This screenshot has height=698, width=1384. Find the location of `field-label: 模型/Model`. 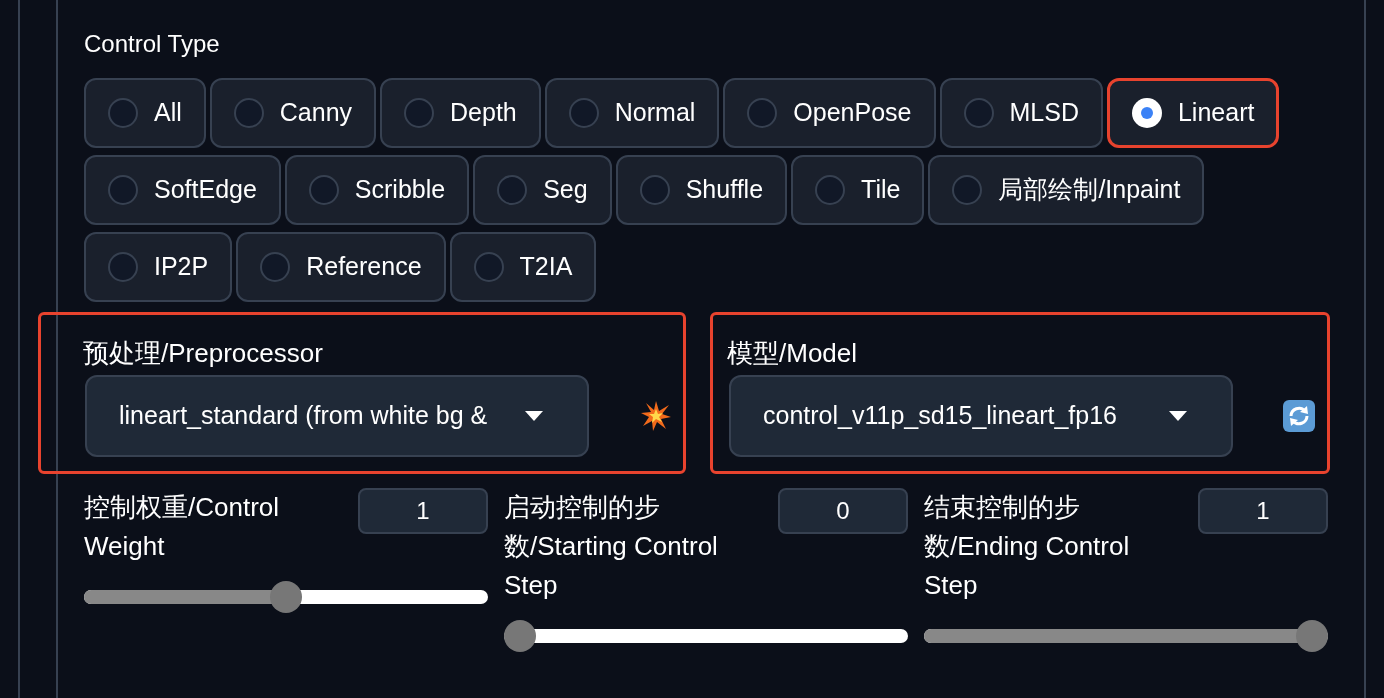

field-label: 模型/Model is located at coordinates (793, 353).